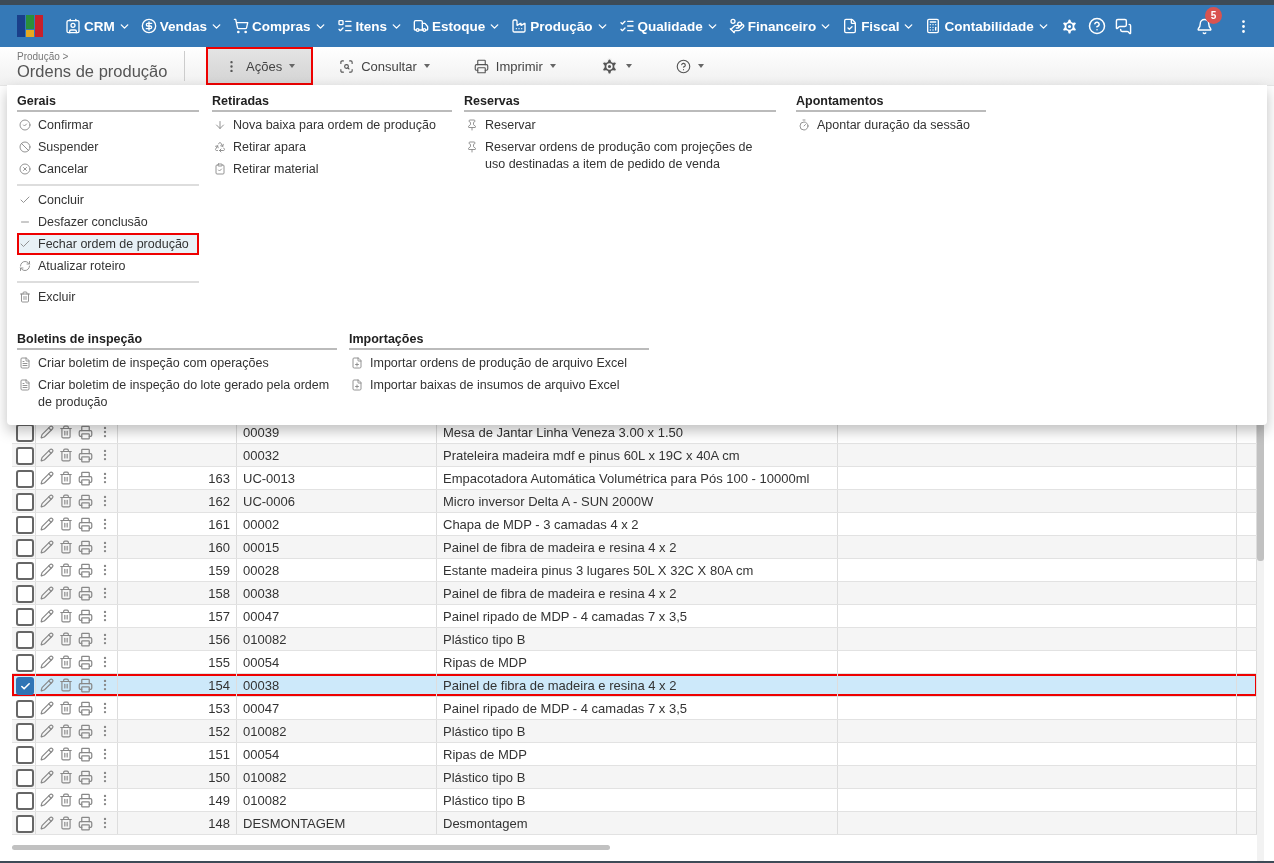  What do you see at coordinates (332, 169) in the screenshot?
I see `menu-item: Retirar material` at bounding box center [332, 169].